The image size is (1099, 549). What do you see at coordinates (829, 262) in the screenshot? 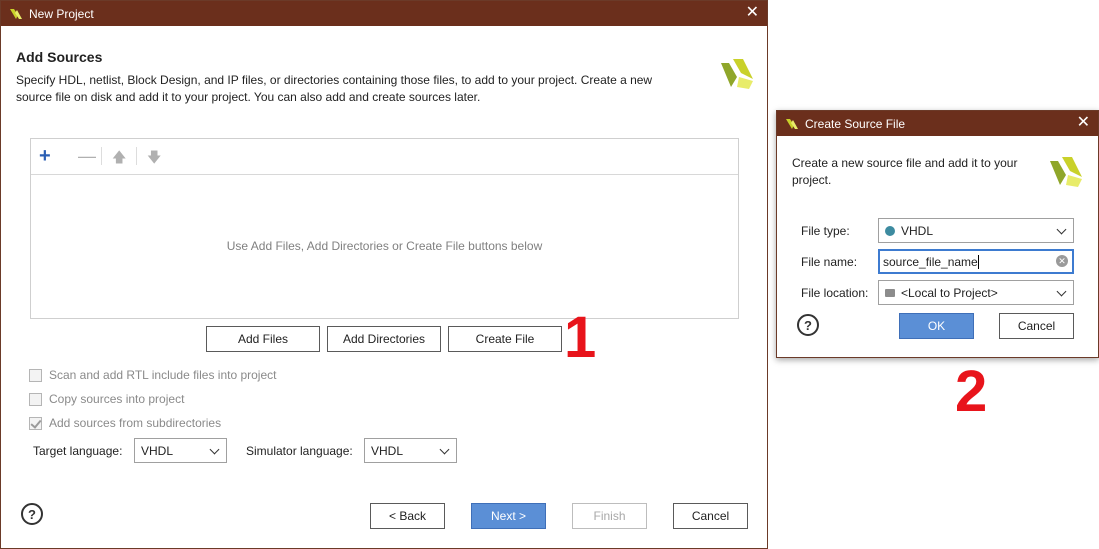
I see `file-name-label: File name:` at bounding box center [829, 262].